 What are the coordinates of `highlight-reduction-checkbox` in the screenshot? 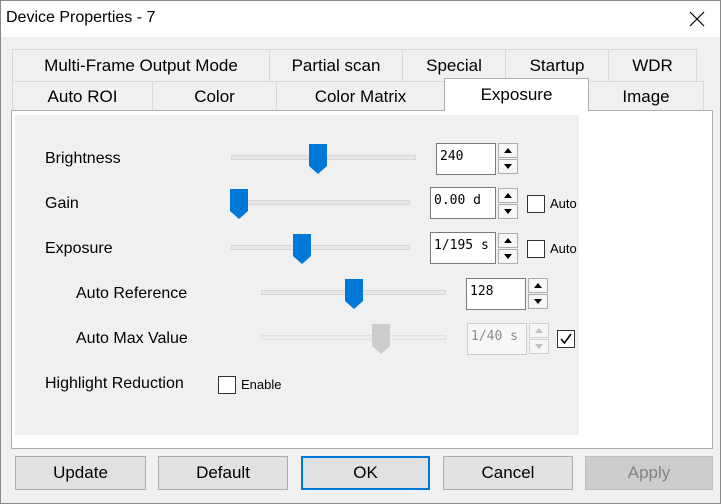 It's located at (227, 385).